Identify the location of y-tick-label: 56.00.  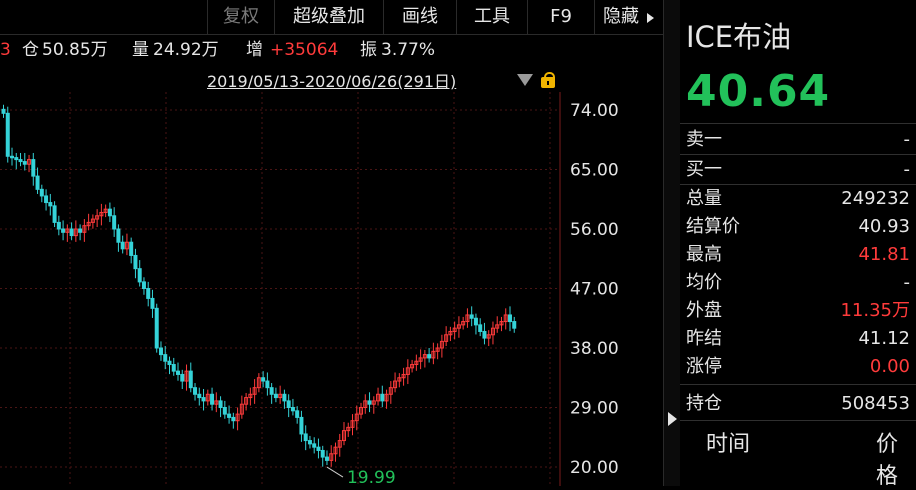
(594, 230).